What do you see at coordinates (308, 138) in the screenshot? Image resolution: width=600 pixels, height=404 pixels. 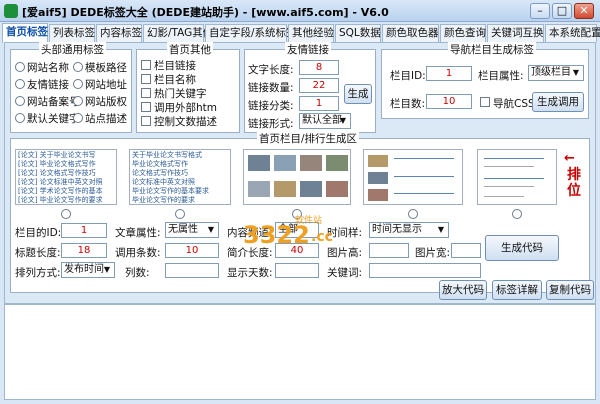 I see `group-title: 首页栏目/排行生成区` at bounding box center [308, 138].